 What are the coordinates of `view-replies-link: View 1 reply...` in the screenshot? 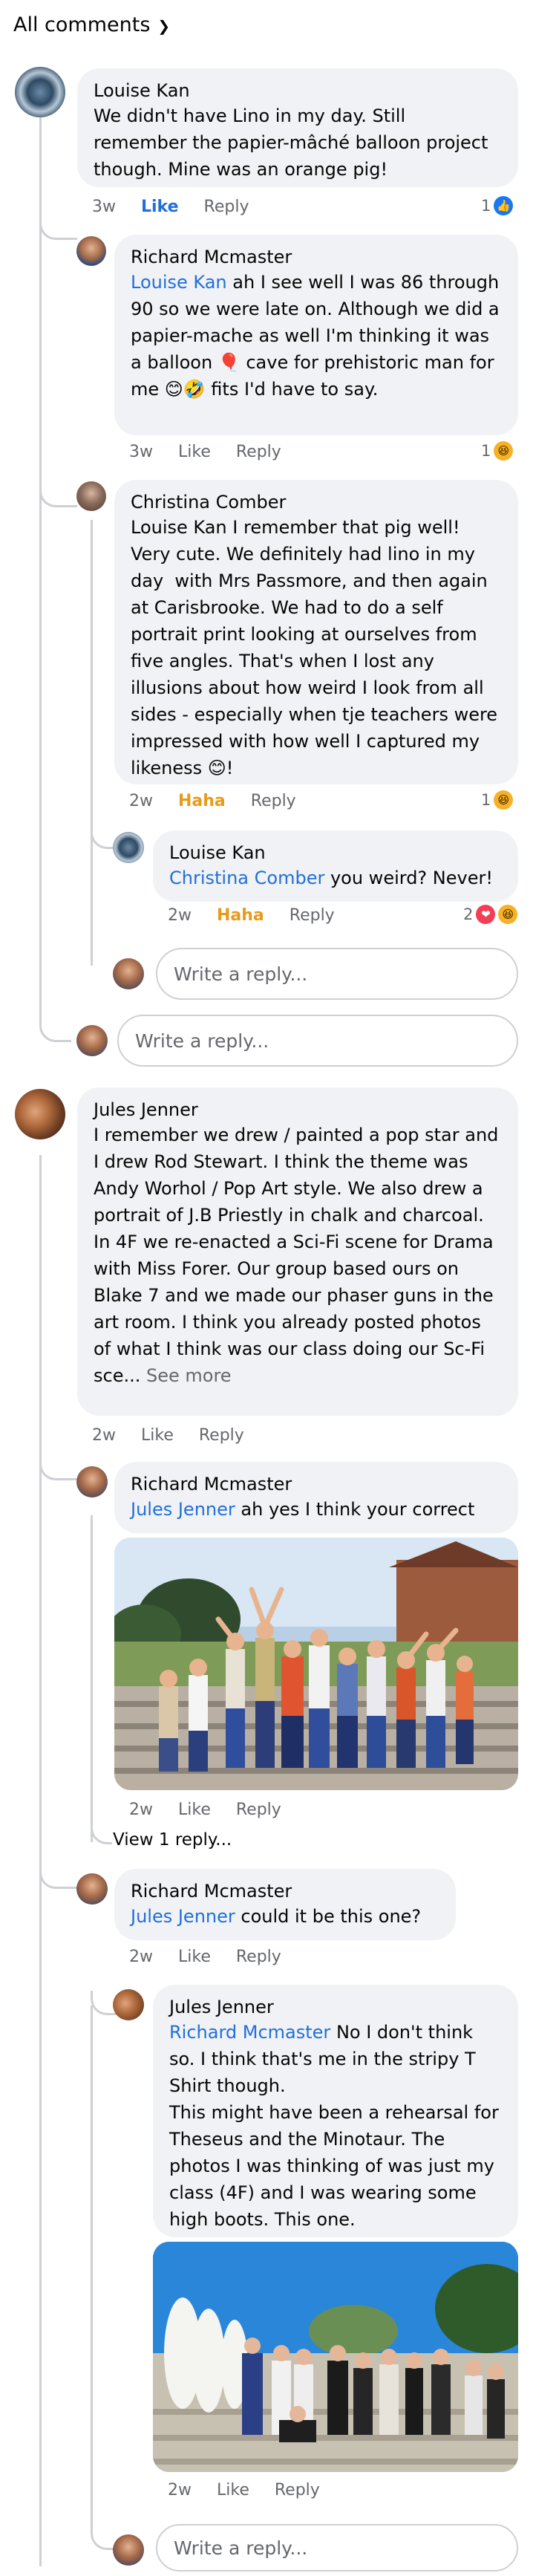 It's located at (172, 1840).